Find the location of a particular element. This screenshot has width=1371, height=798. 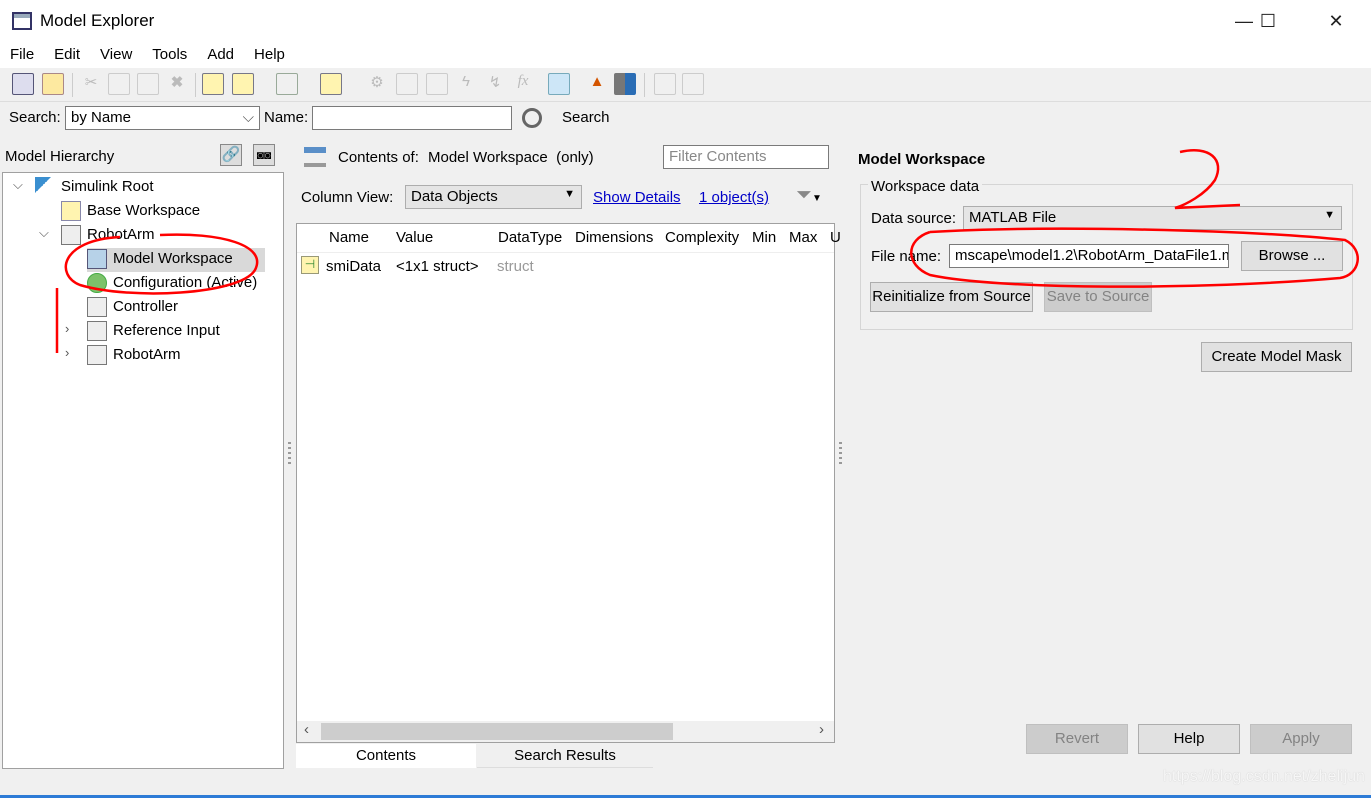

binary-icon is located at coordinates (437, 84).